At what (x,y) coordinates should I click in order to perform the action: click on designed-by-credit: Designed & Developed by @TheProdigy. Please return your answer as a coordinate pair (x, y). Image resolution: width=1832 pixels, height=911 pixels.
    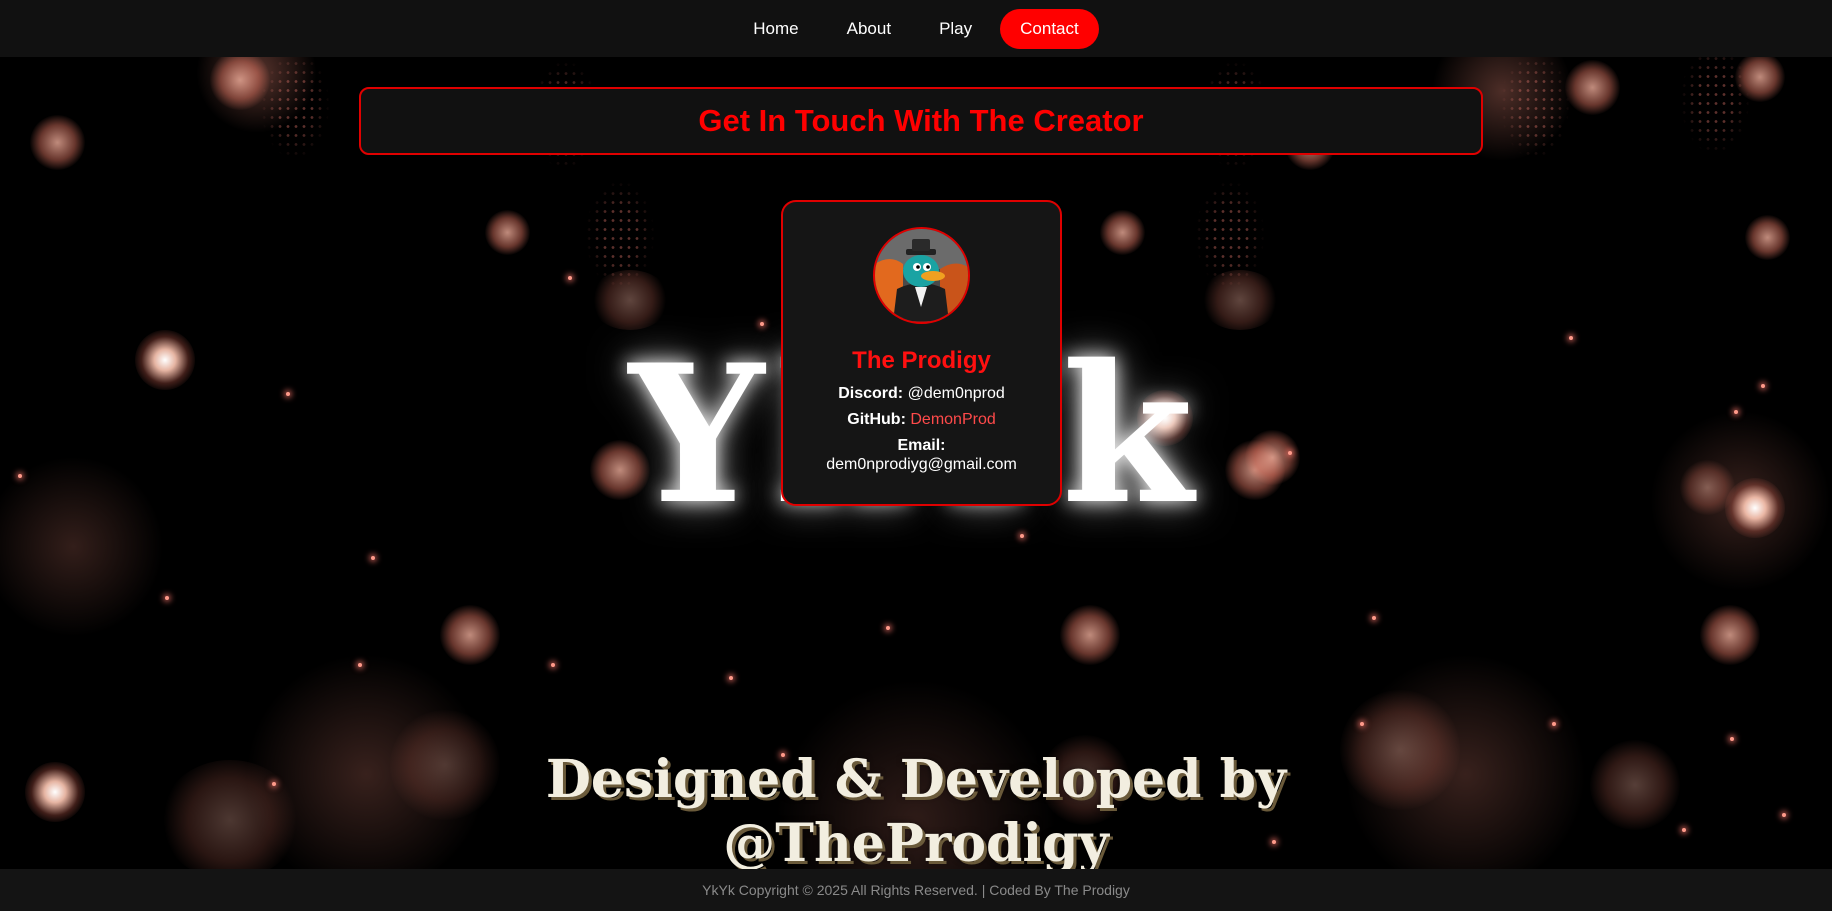
    Looking at the image, I should click on (916, 812).